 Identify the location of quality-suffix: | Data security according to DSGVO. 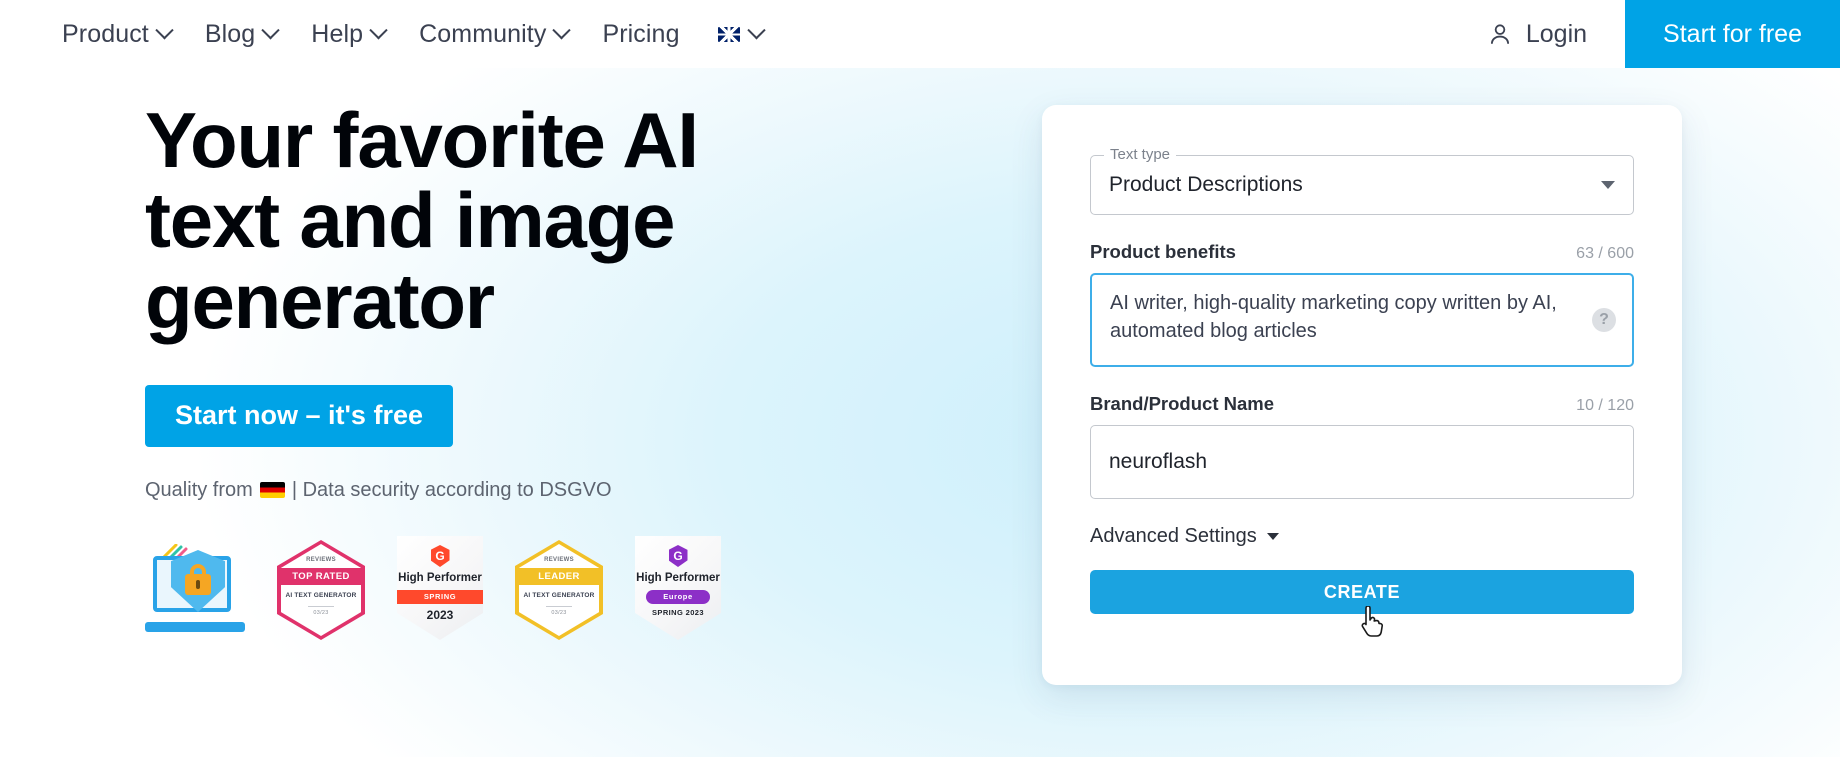
(451, 489).